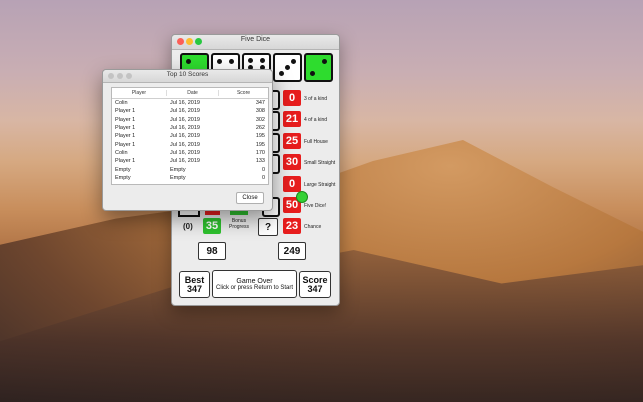  Describe the element at coordinates (188, 226) in the screenshot. I see `upper-bonus-indicator: (0)` at that location.